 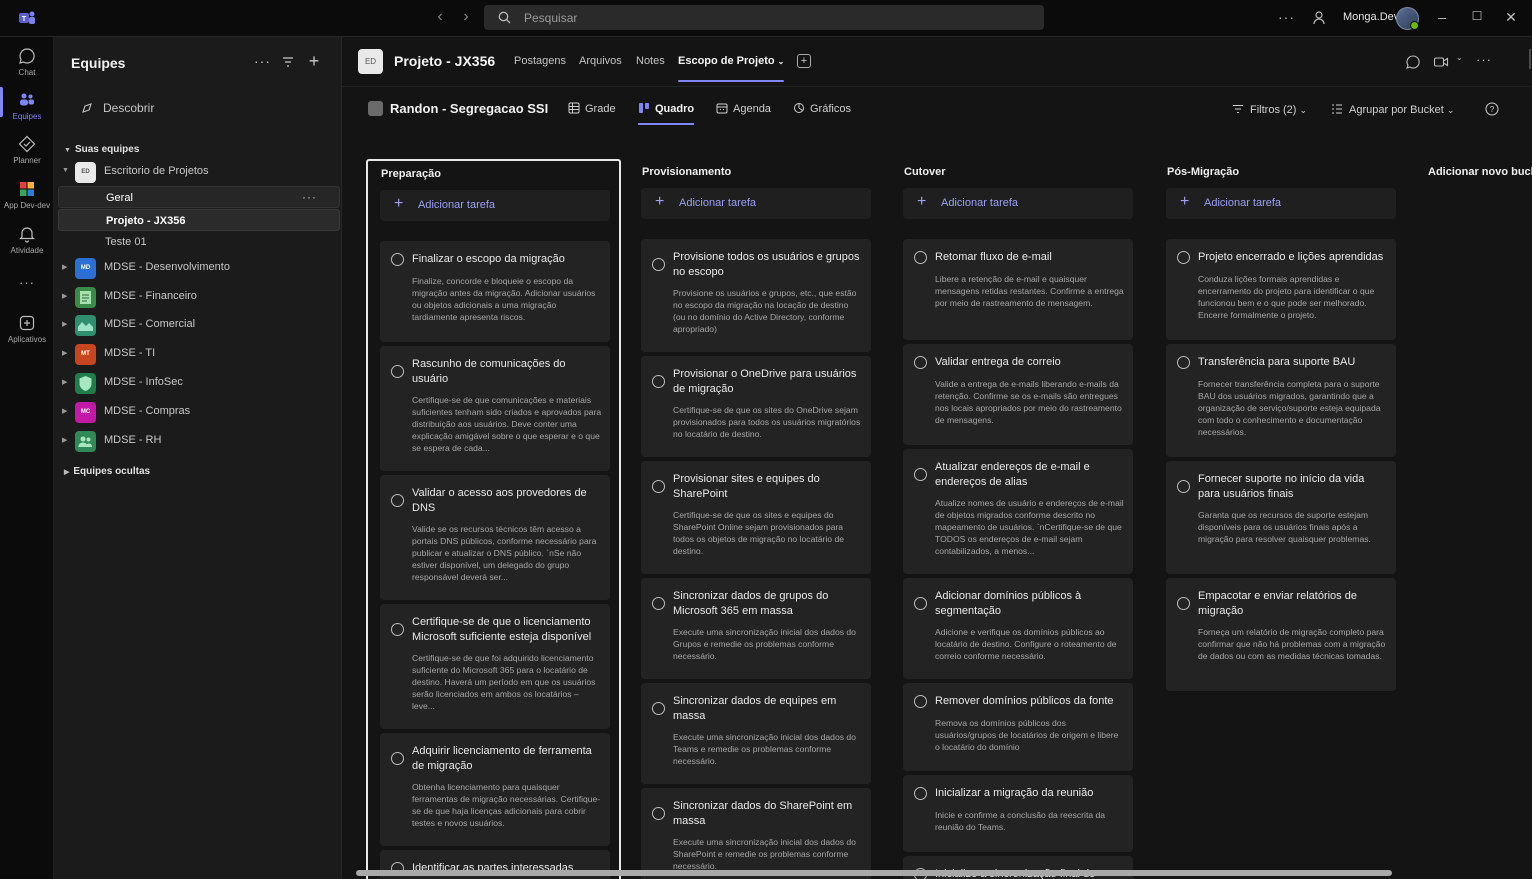 What do you see at coordinates (128, 108) in the screenshot?
I see `discover-link: Descobrir` at bounding box center [128, 108].